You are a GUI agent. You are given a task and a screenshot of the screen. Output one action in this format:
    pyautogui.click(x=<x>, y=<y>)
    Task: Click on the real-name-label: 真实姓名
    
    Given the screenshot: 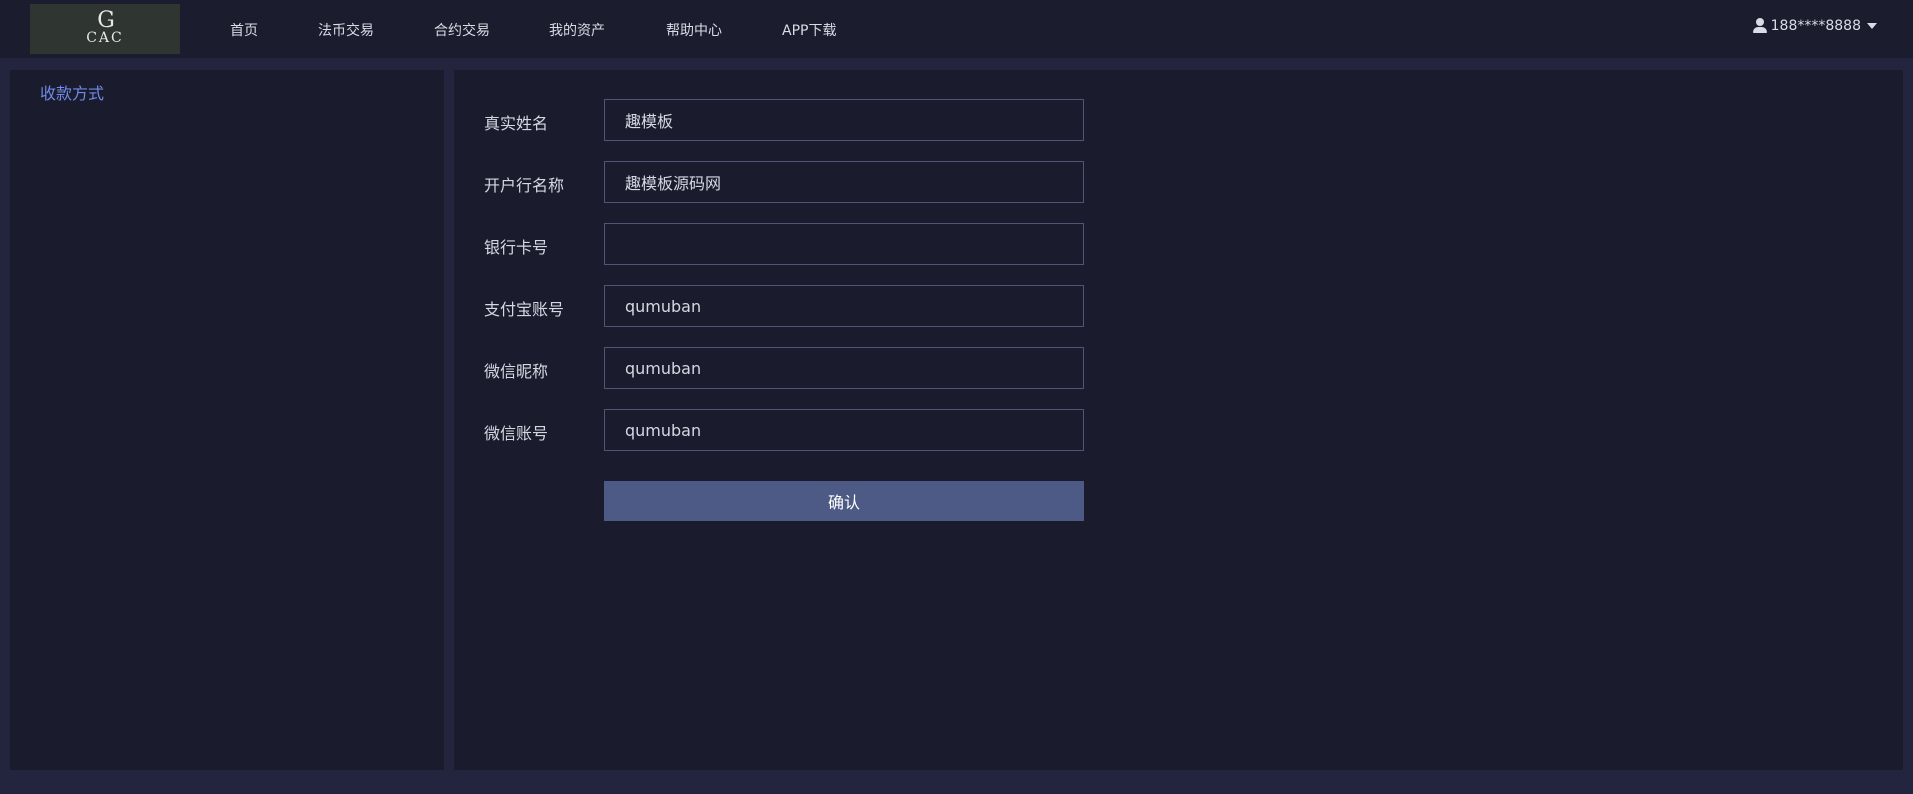 What is the action you would take?
    pyautogui.click(x=516, y=123)
    